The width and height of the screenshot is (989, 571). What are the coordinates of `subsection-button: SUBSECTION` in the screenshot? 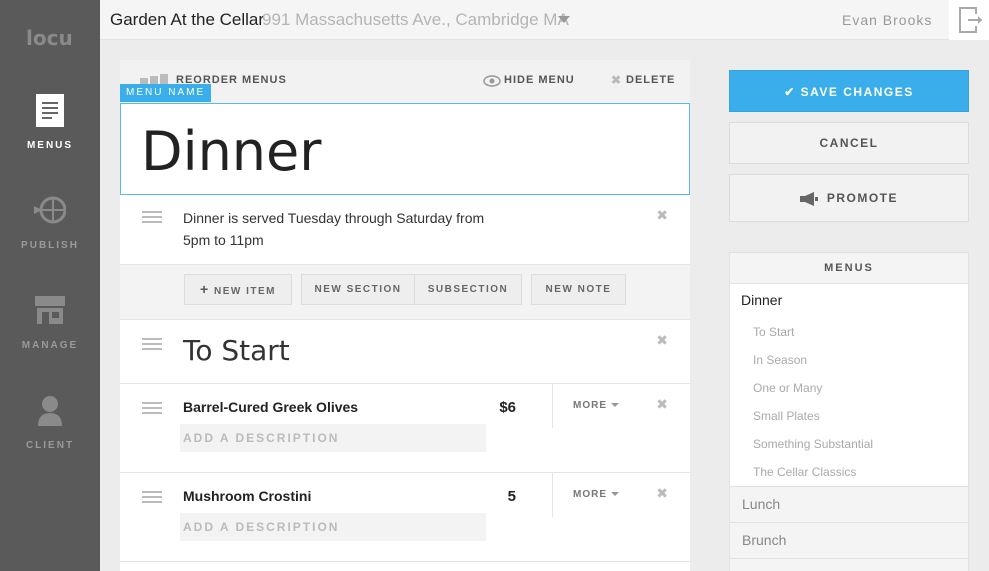 It's located at (468, 289).